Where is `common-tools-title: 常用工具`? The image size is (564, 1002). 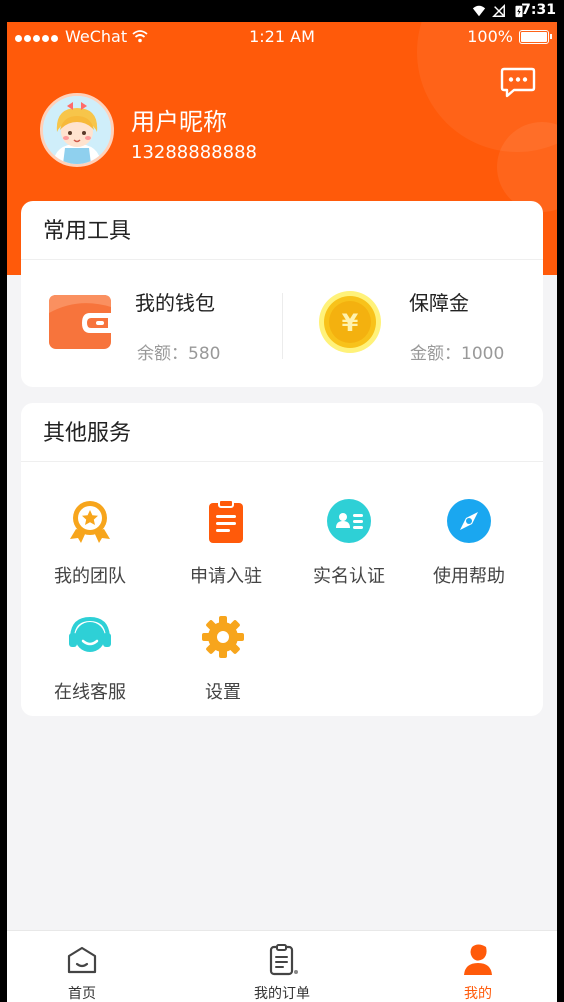
common-tools-title: 常用工具 is located at coordinates (282, 230).